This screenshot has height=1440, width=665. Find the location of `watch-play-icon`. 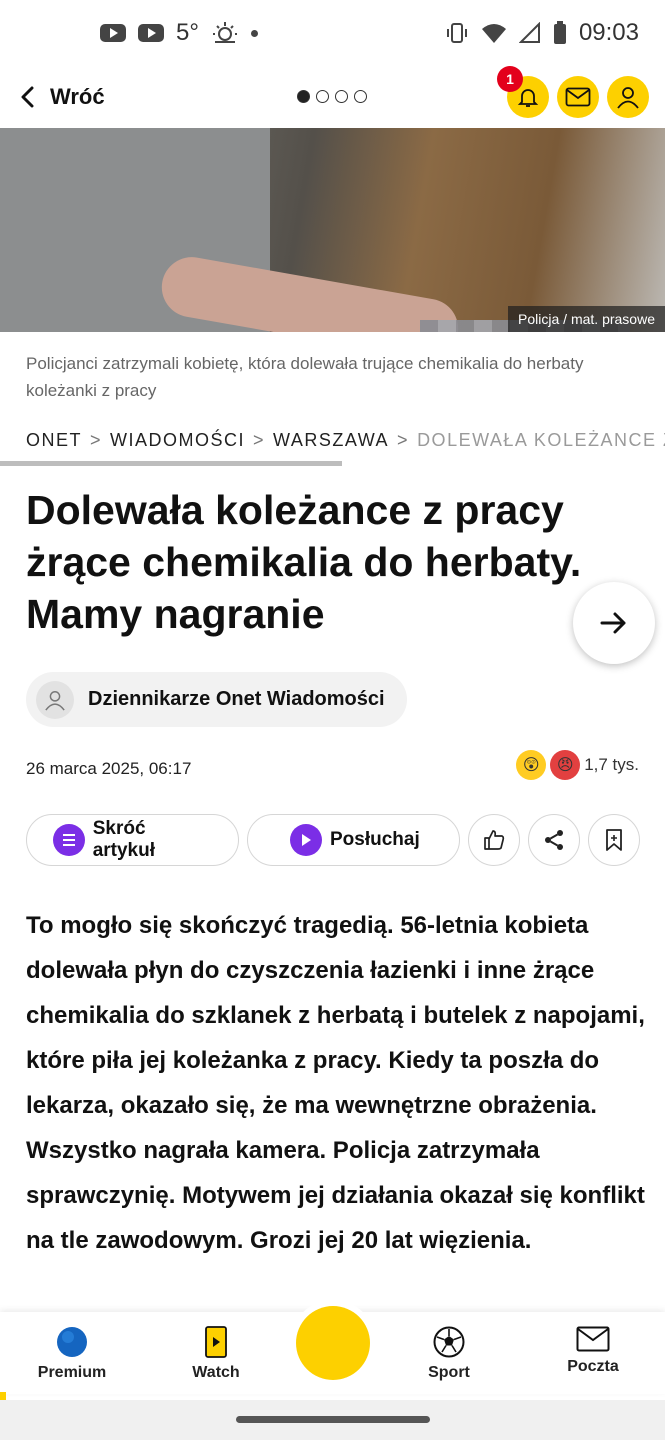

watch-play-icon is located at coordinates (216, 1342).